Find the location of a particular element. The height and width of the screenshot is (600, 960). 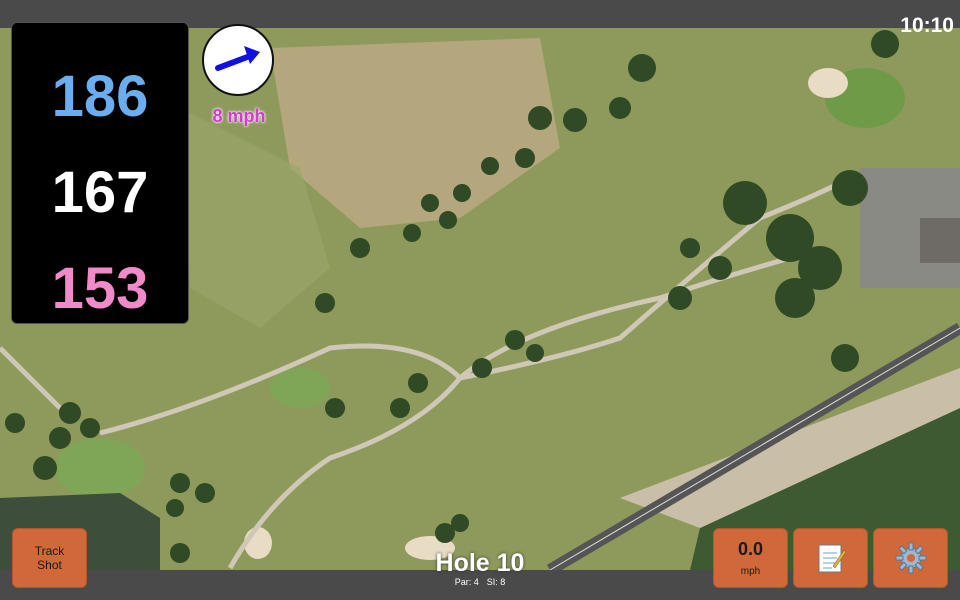

front-yardage: 153 is located at coordinates (100, 288).